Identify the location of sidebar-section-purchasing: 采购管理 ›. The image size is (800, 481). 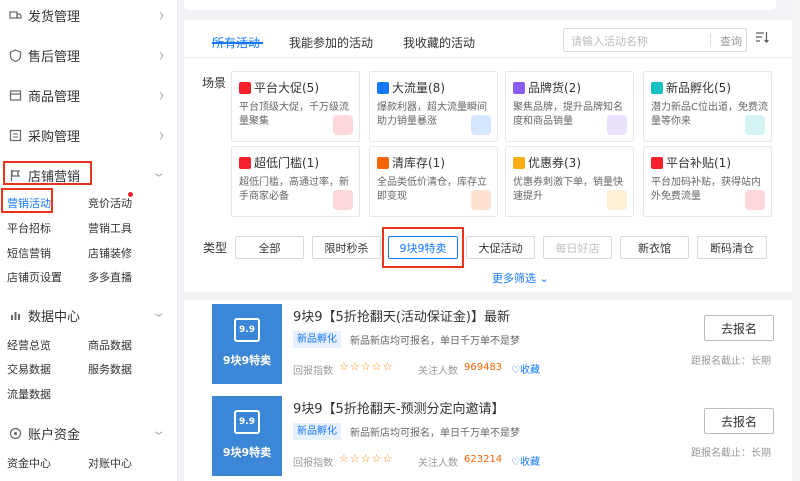
(89, 135).